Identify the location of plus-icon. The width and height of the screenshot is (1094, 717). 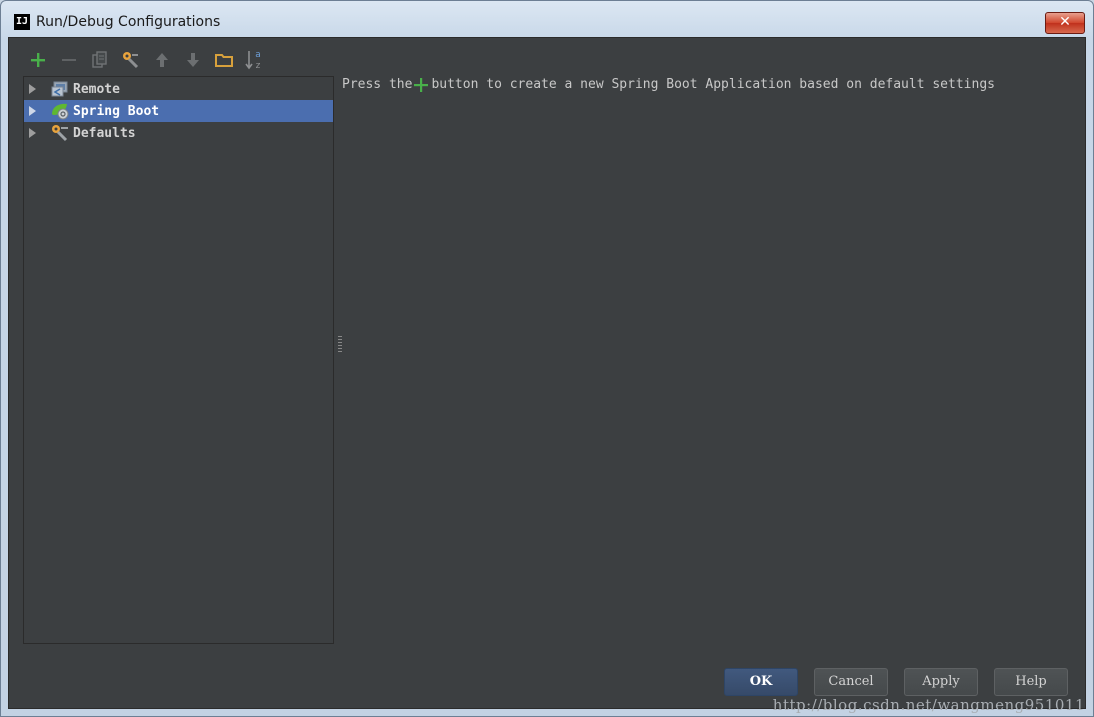
(37, 60).